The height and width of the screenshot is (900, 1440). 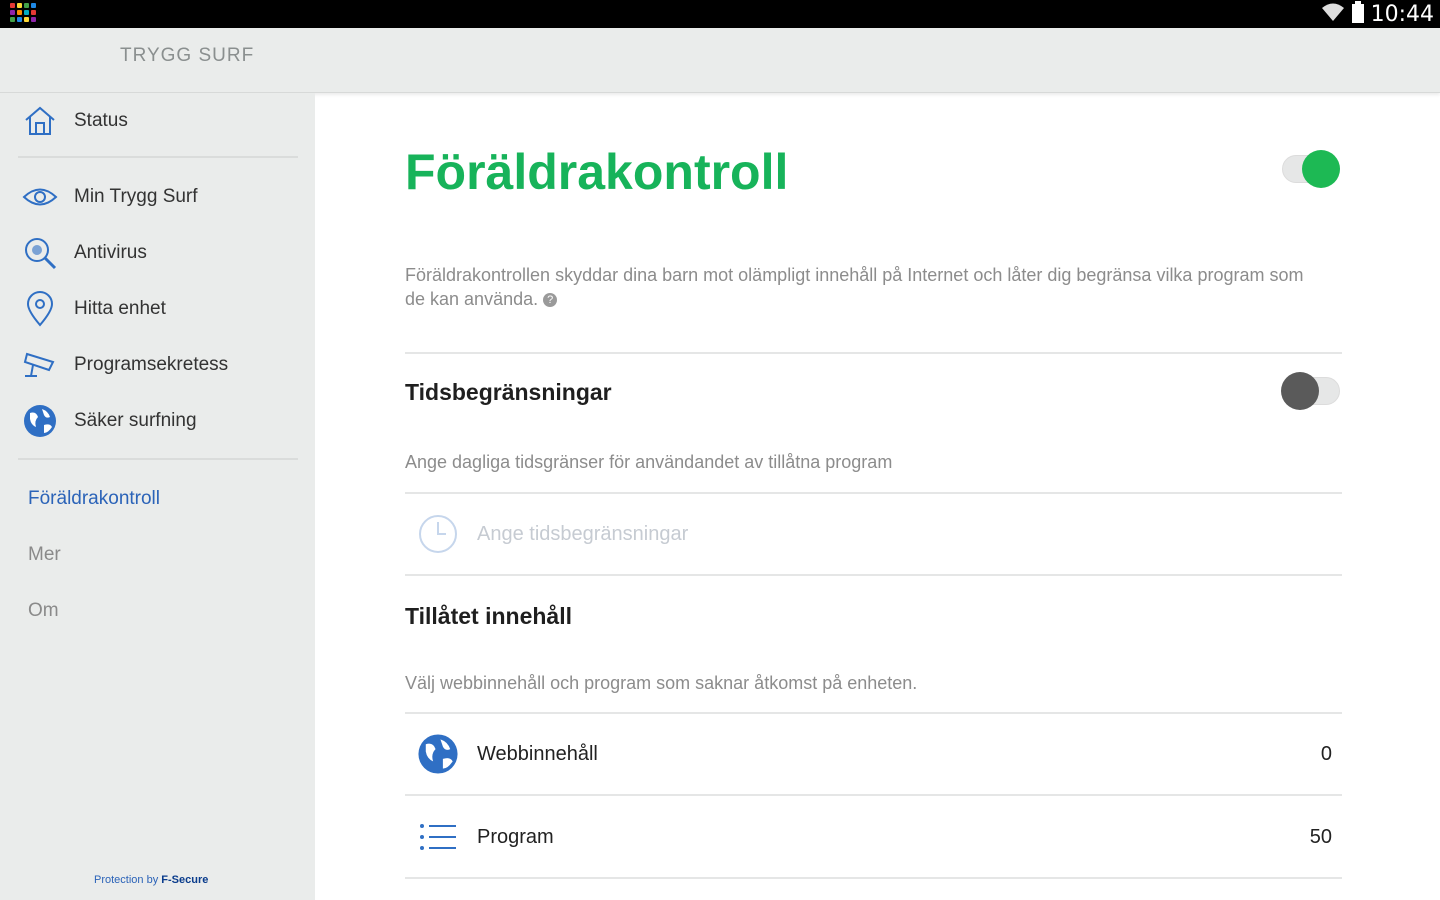 I want to click on clock-icon, so click(x=438, y=534).